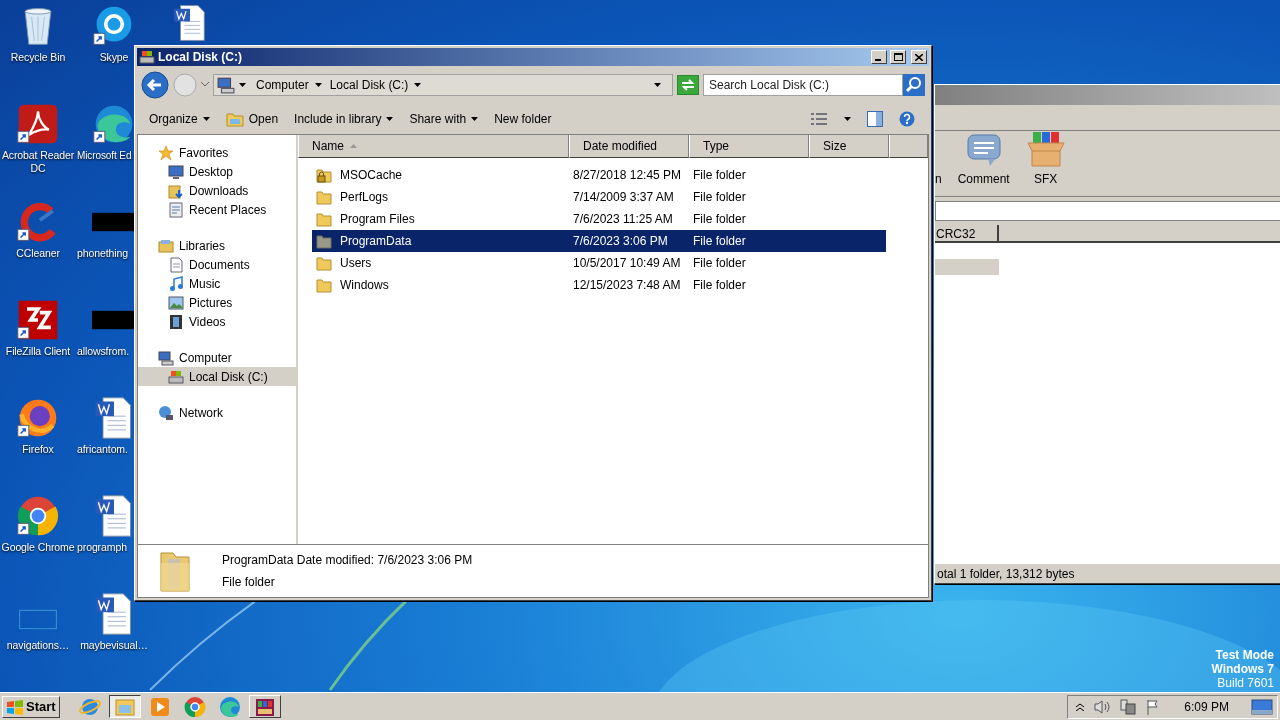 This screenshot has height=720, width=1280. I want to click on browser-icon, so click(38, 516).